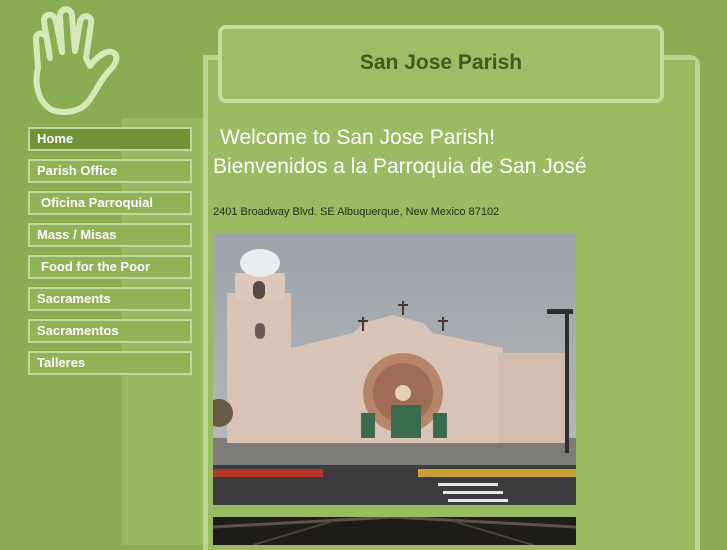  I want to click on hand-logo-icon, so click(76, 60).